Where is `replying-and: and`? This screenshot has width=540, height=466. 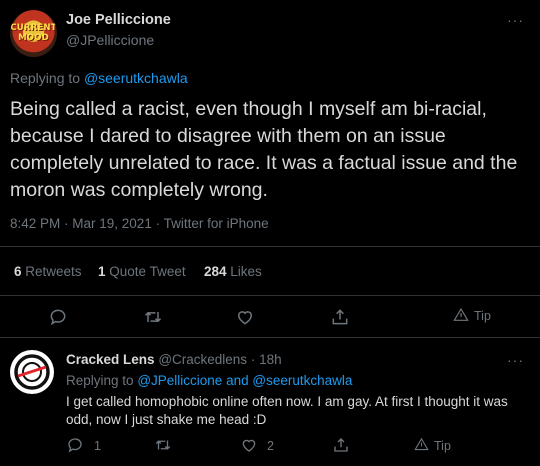
replying-and: and is located at coordinates (237, 380).